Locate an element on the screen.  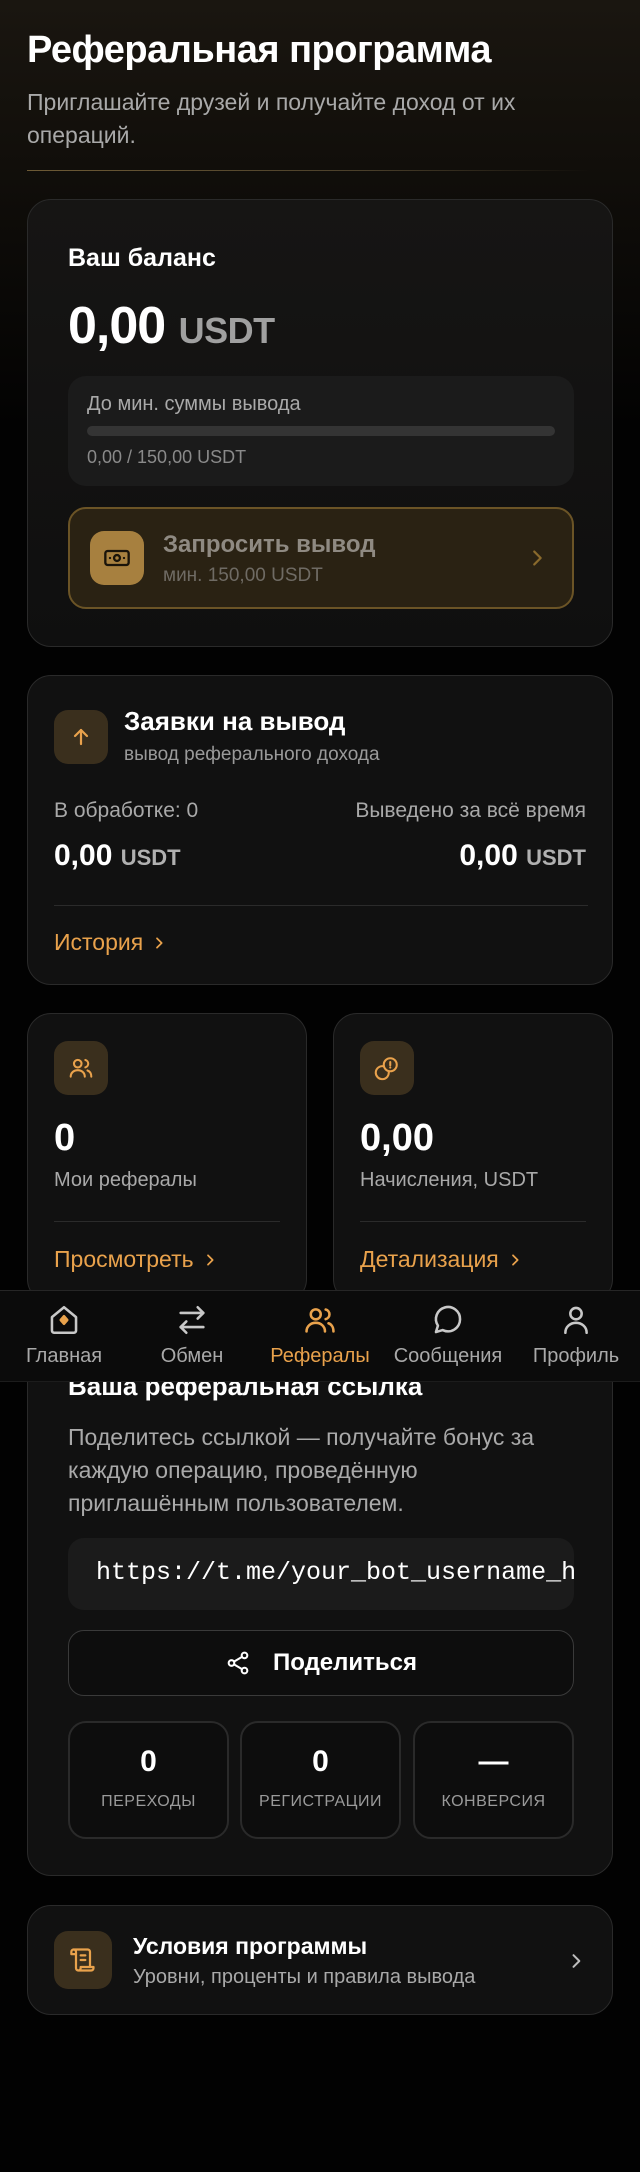
nav-item-home: Главная is located at coordinates (64, 1336).